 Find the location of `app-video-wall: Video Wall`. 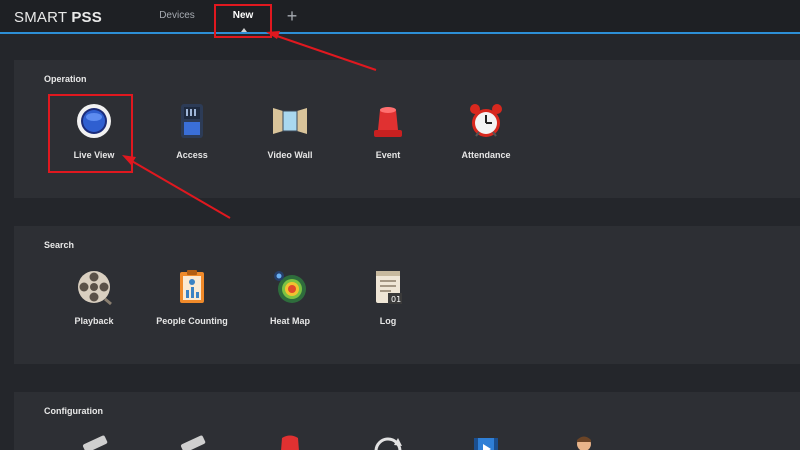

app-video-wall: Video Wall is located at coordinates (290, 138).